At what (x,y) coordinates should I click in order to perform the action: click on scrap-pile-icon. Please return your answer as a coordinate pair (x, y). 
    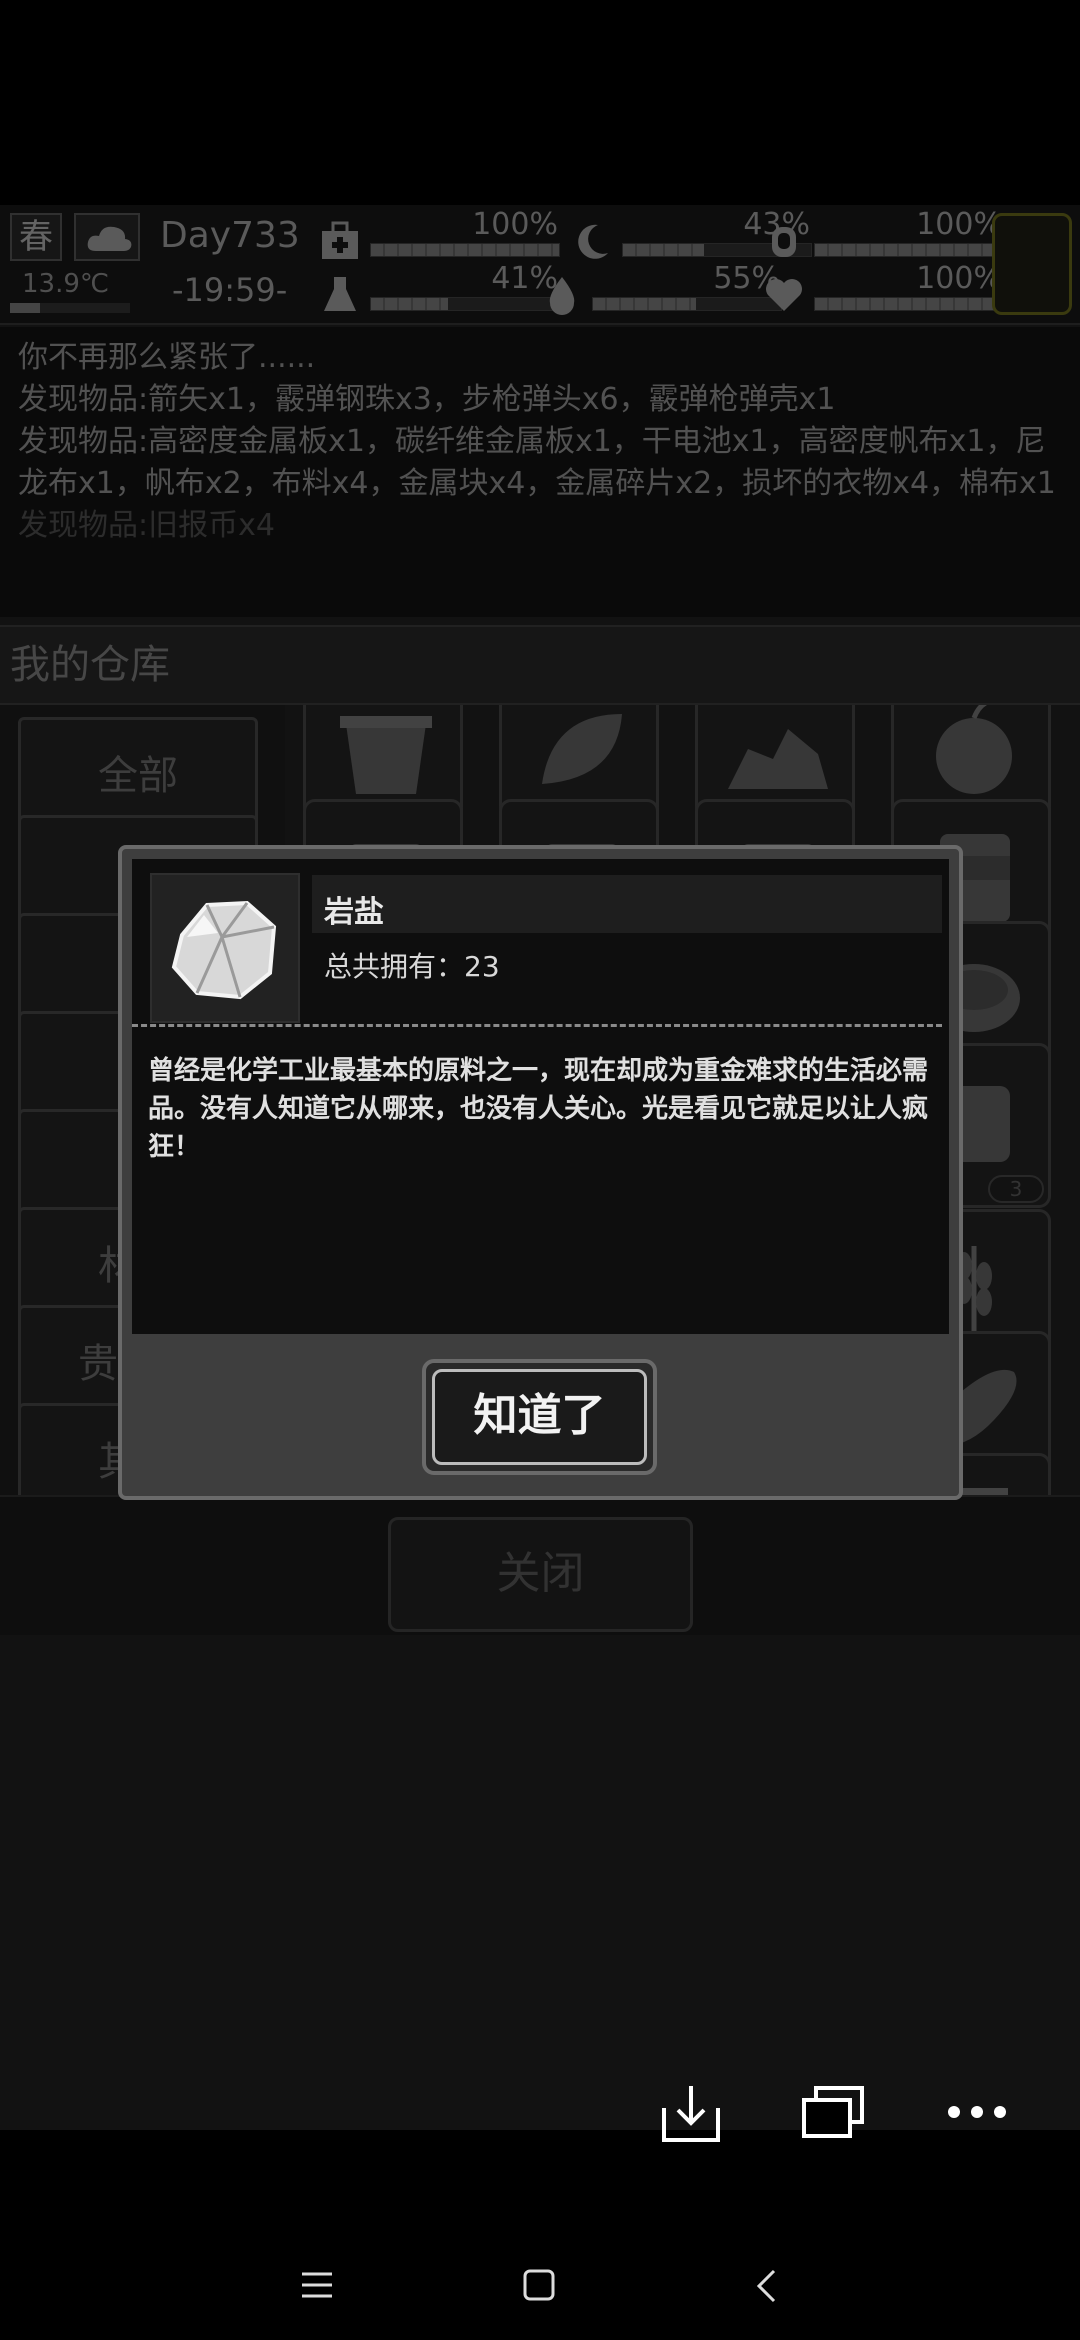
    Looking at the image, I should click on (778, 759).